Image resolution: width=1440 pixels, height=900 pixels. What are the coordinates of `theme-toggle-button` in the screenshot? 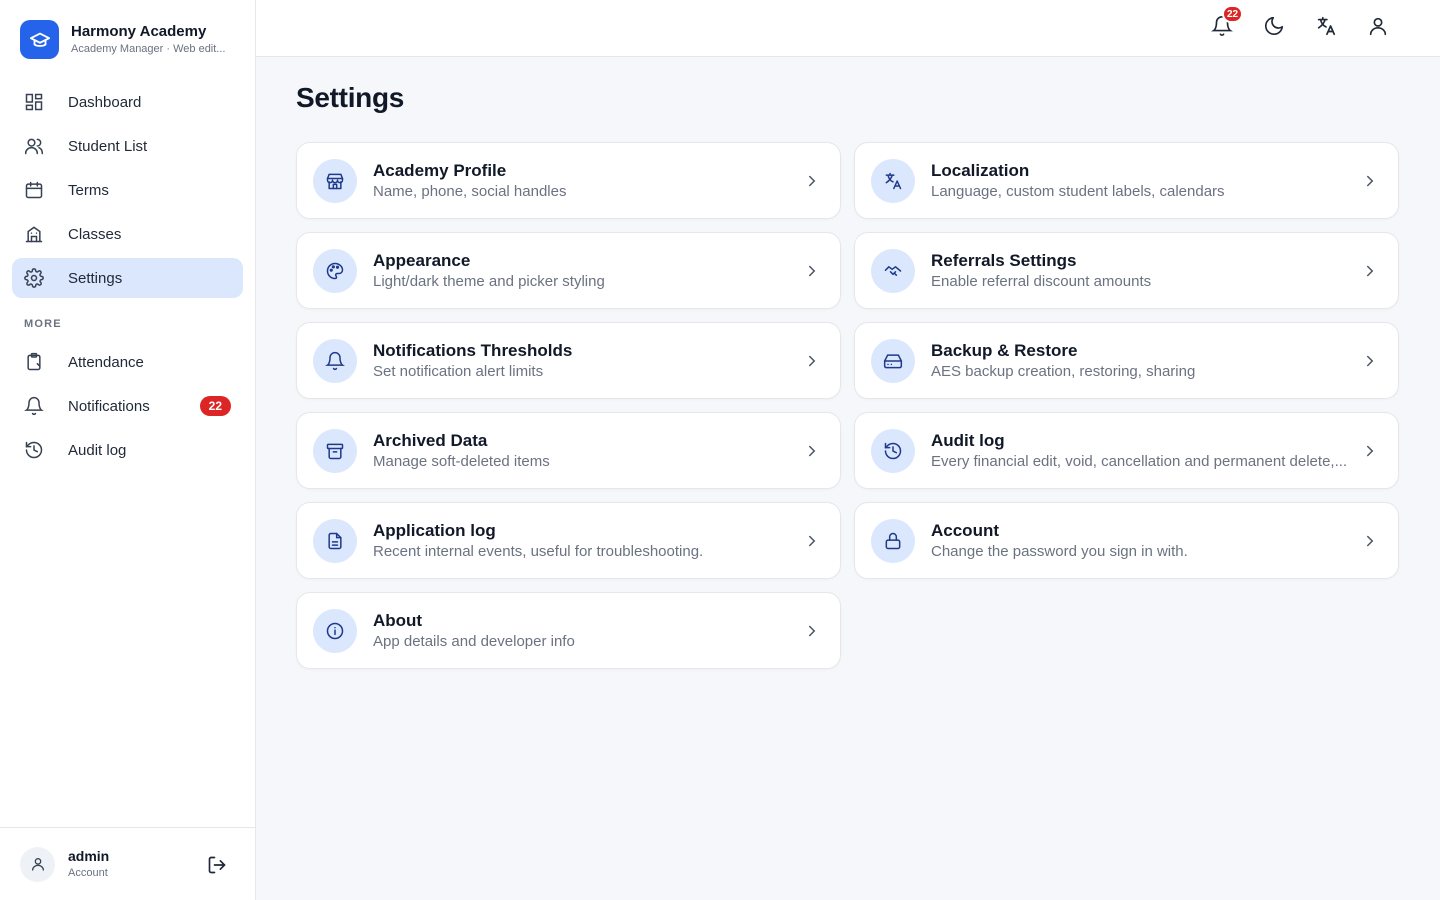 It's located at (1274, 28).